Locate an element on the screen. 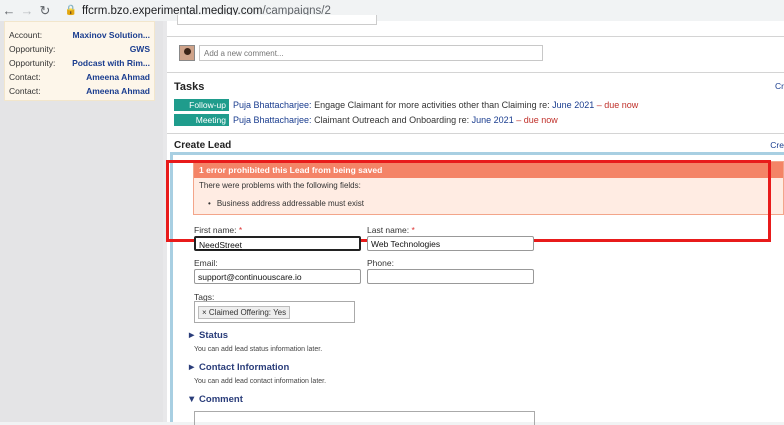 The height and width of the screenshot is (425, 784). task-category-badge: Follow-up is located at coordinates (201, 105).